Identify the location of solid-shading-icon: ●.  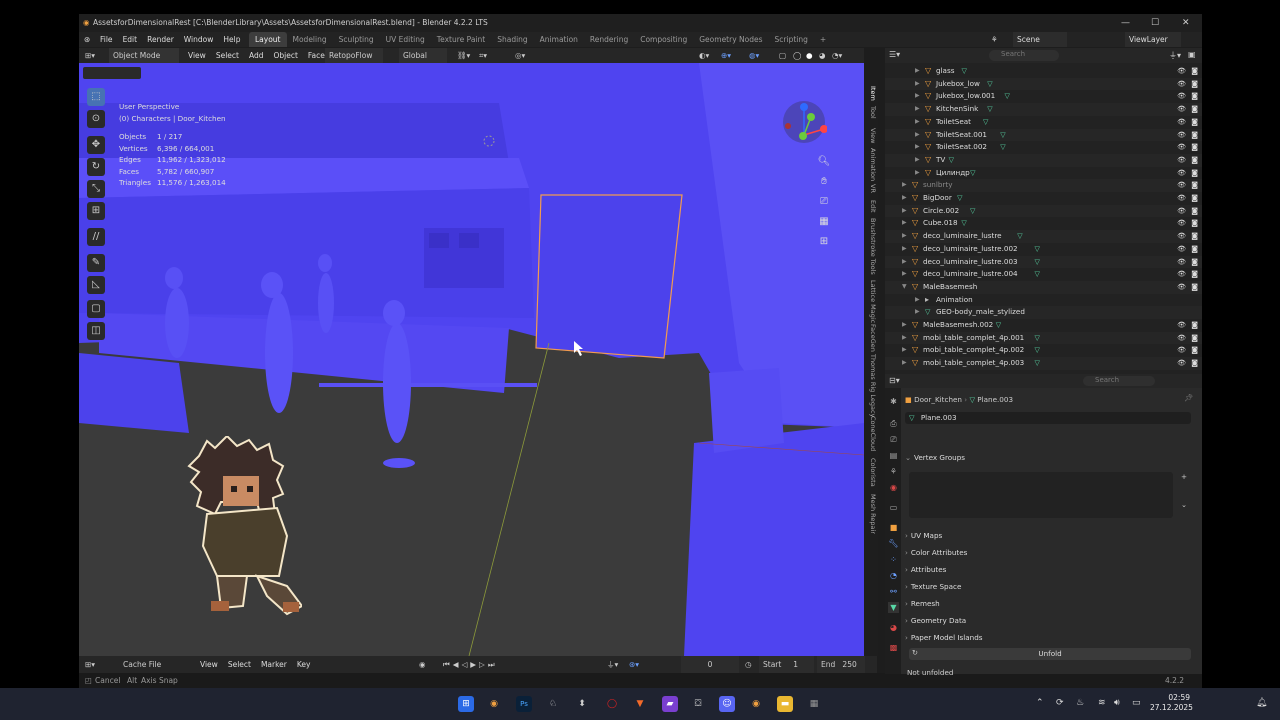
(809, 55).